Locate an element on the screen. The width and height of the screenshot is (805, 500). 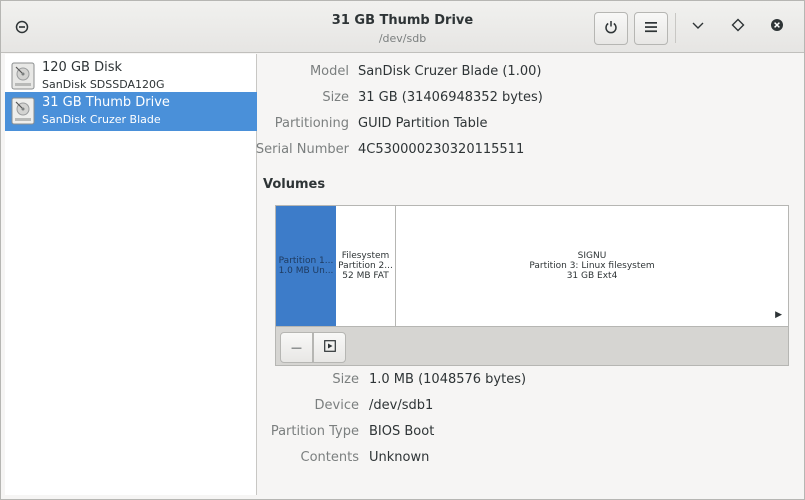
disk-name: 31 GB Thumb Drive is located at coordinates (106, 102).